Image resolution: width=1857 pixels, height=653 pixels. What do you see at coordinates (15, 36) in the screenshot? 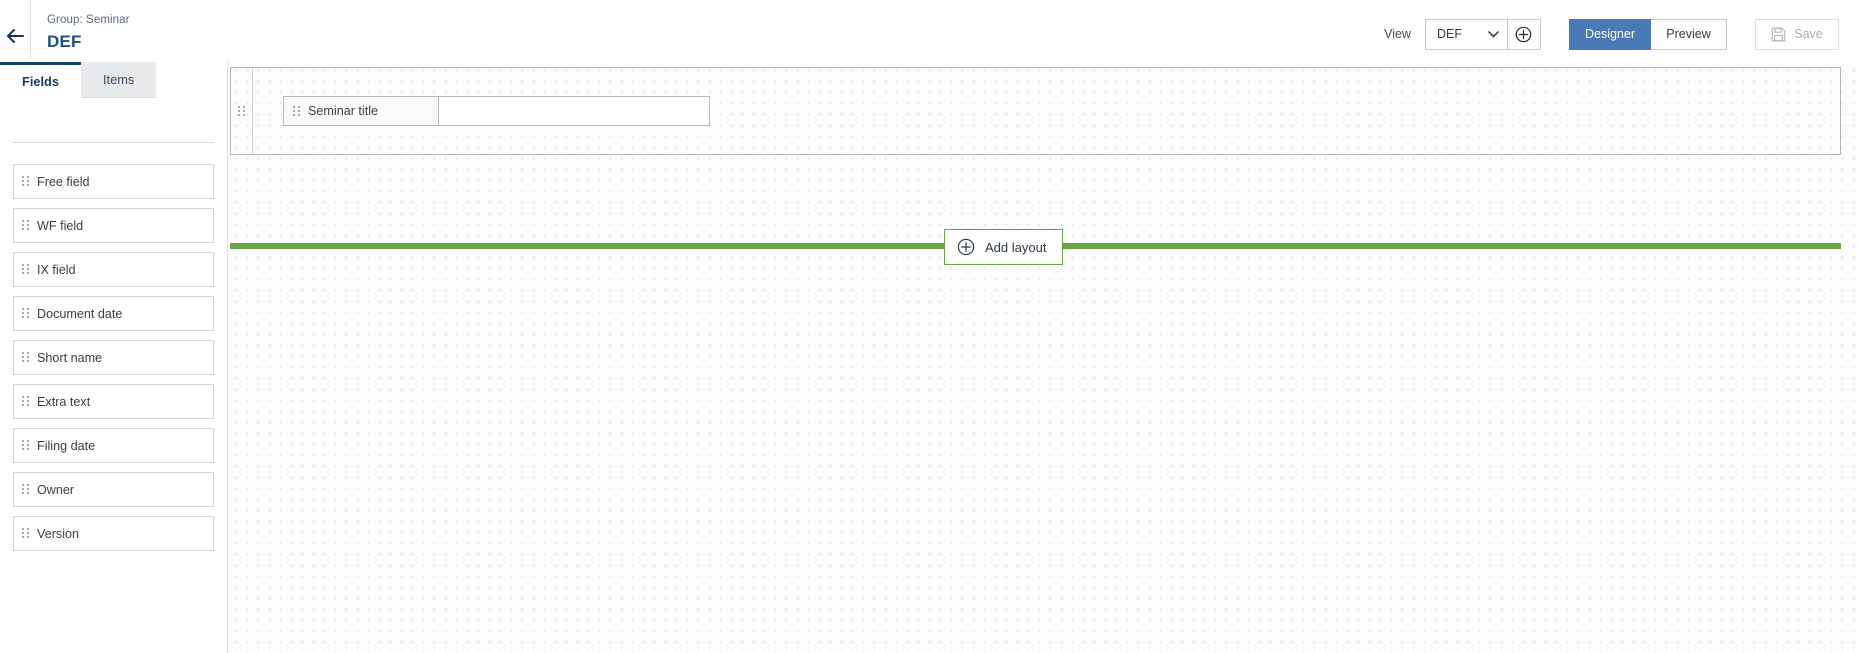
I see `back-arrow-icon` at bounding box center [15, 36].